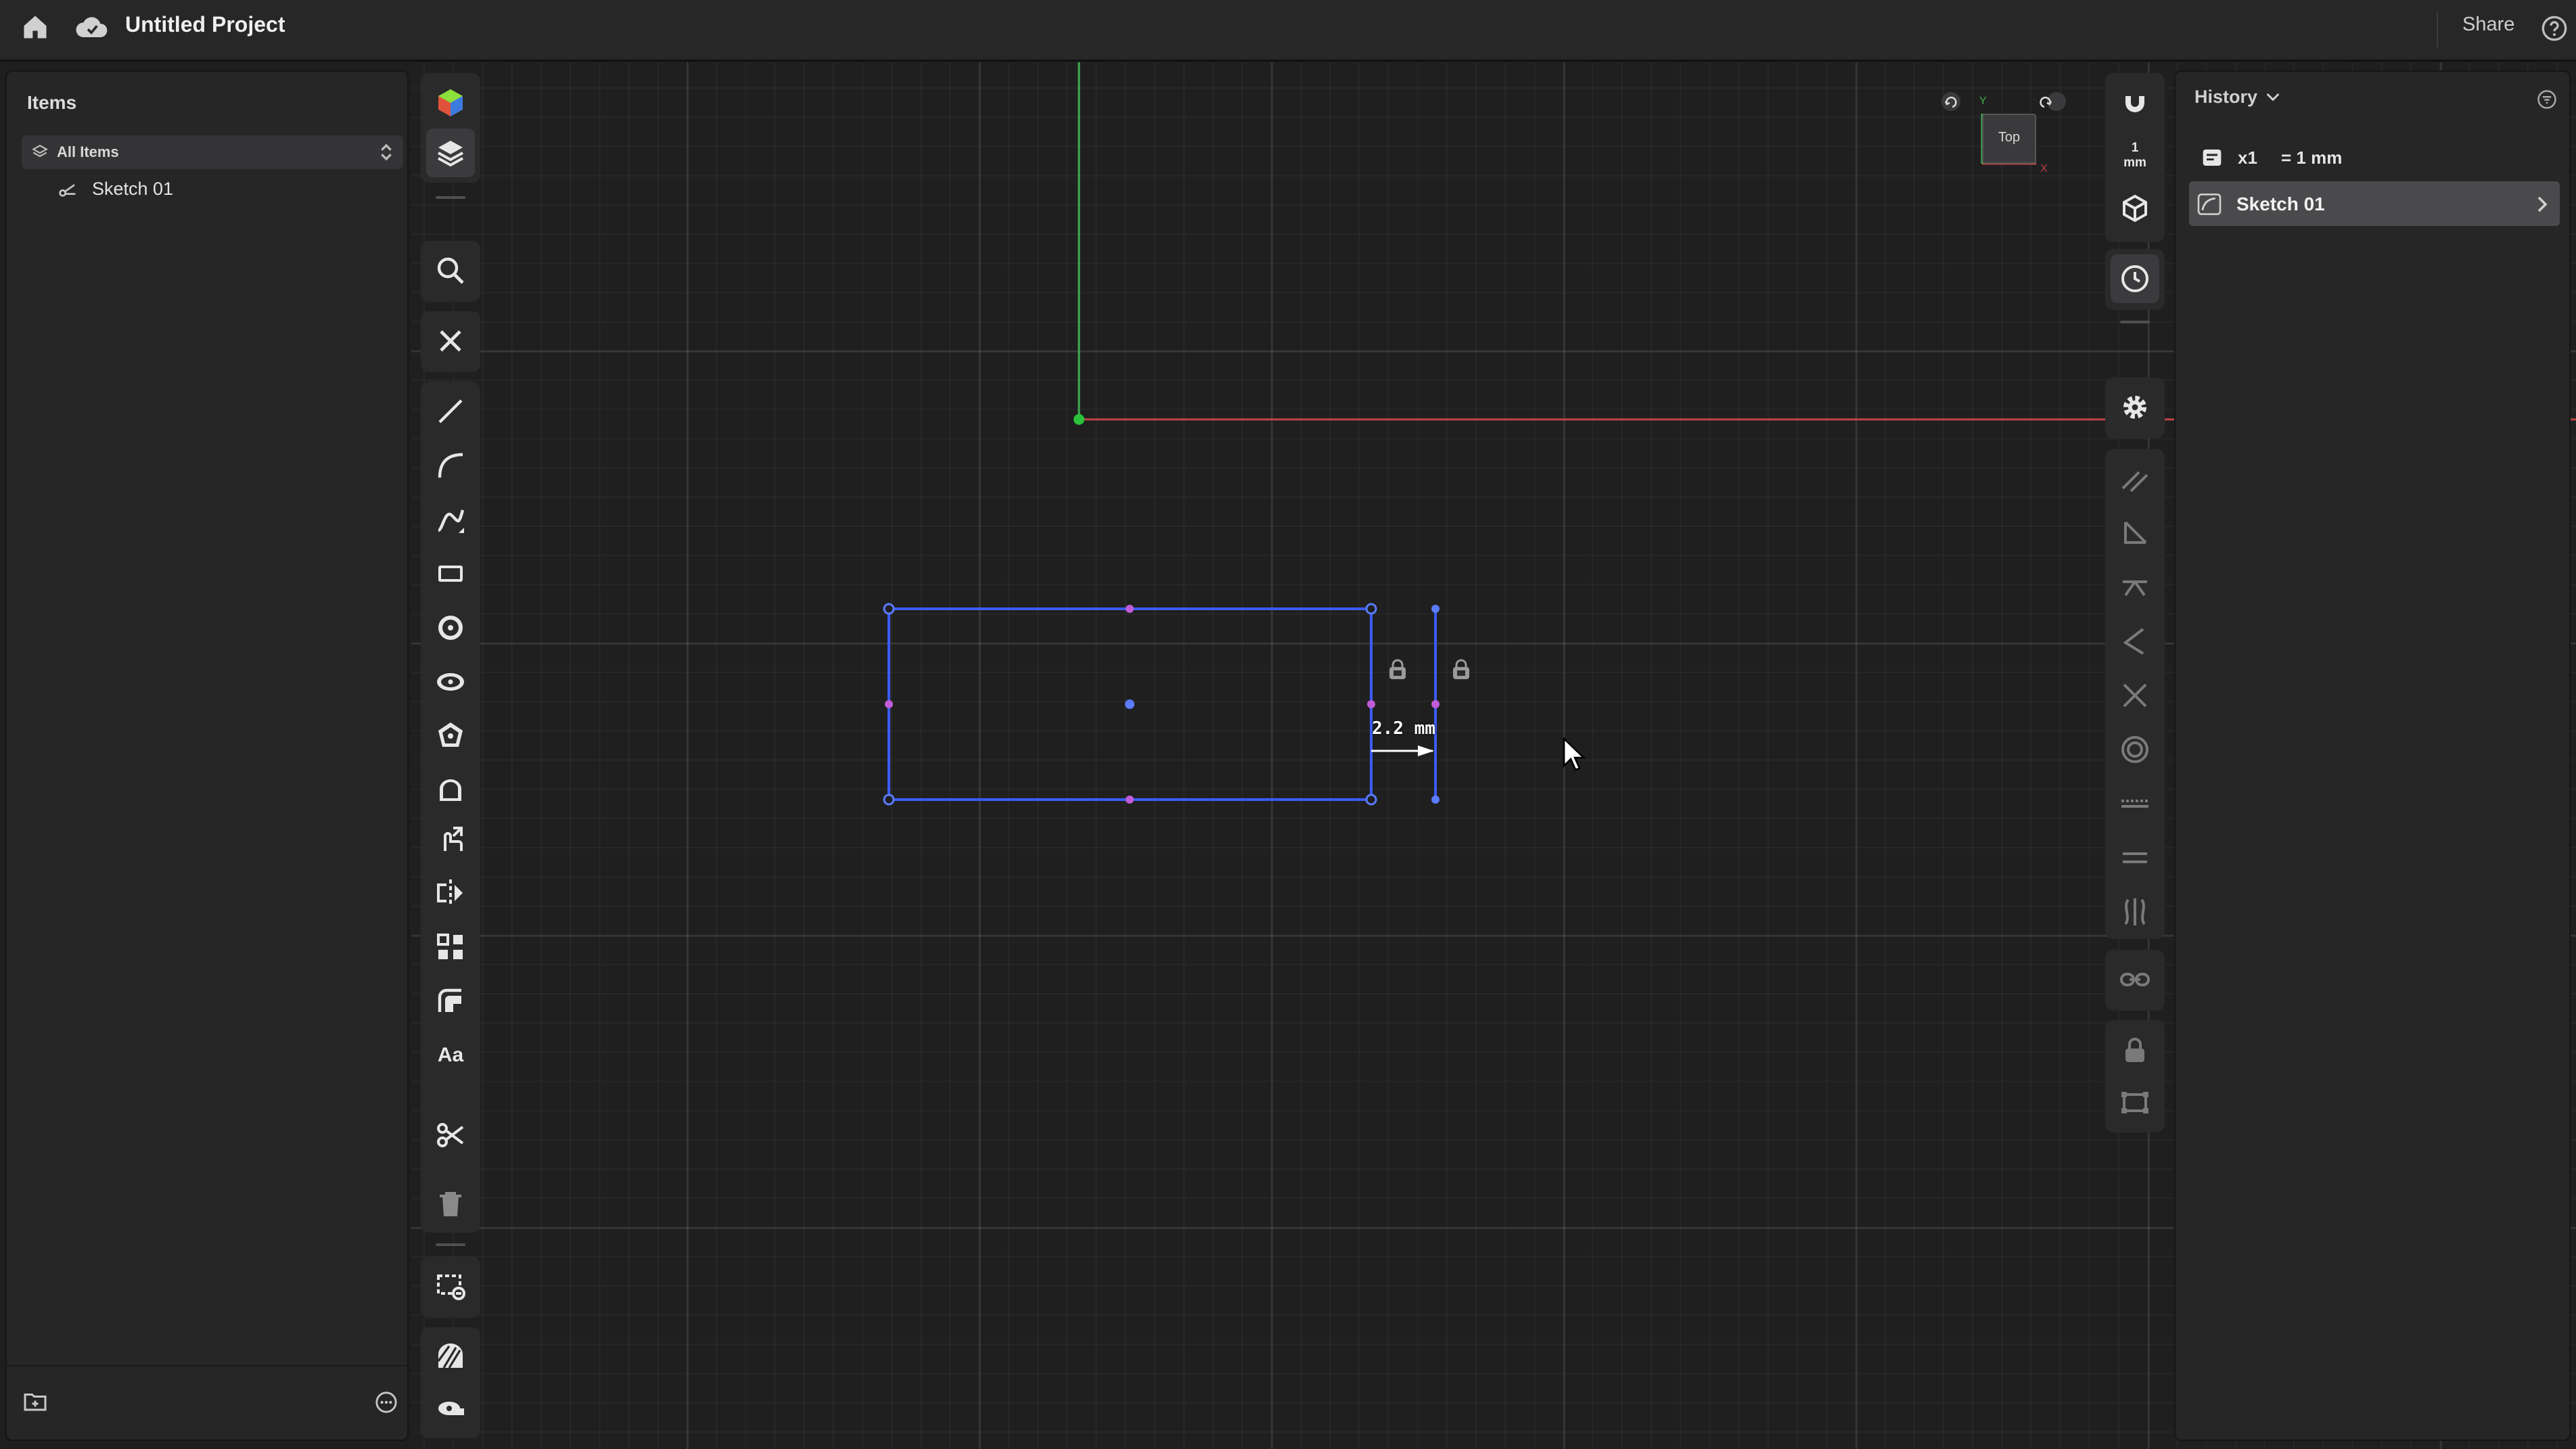  I want to click on parts-icon, so click(450, 102).